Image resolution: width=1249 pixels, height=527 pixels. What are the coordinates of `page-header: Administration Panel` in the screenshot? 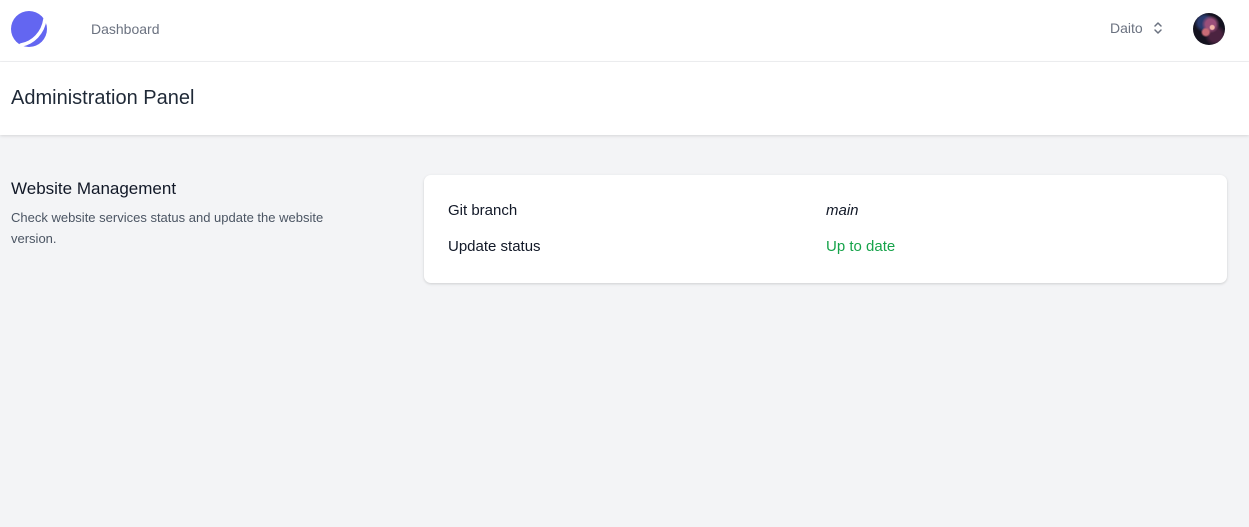 It's located at (624, 98).